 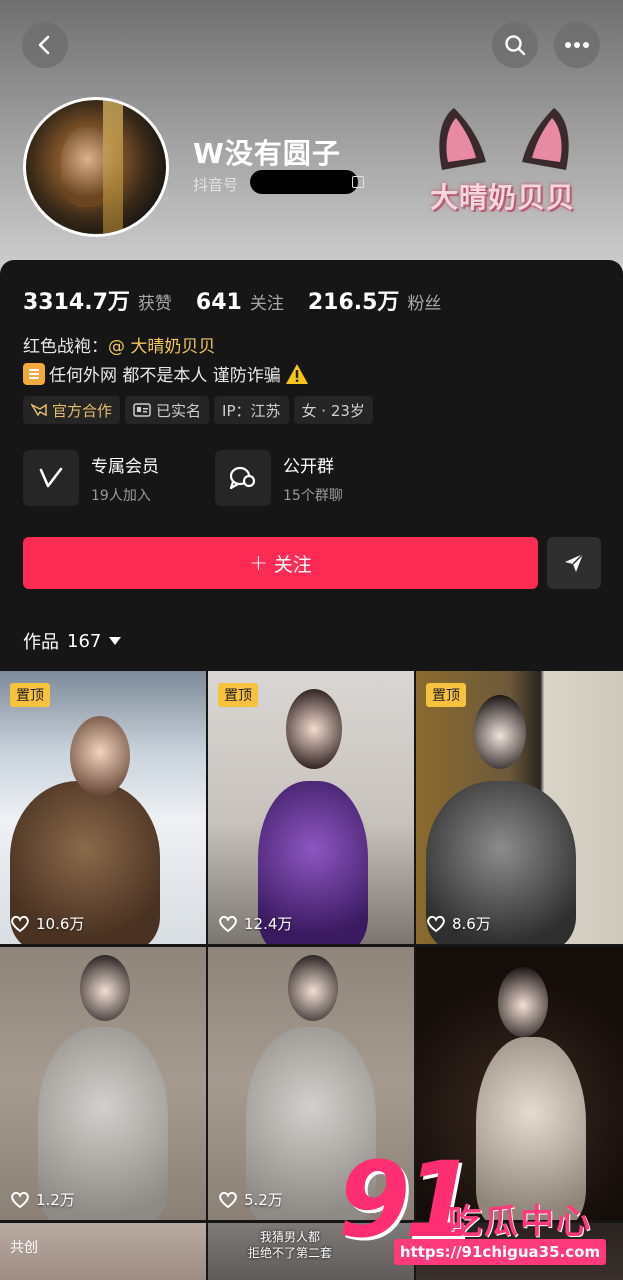 I want to click on avatar-face, so click(x=88, y=167).